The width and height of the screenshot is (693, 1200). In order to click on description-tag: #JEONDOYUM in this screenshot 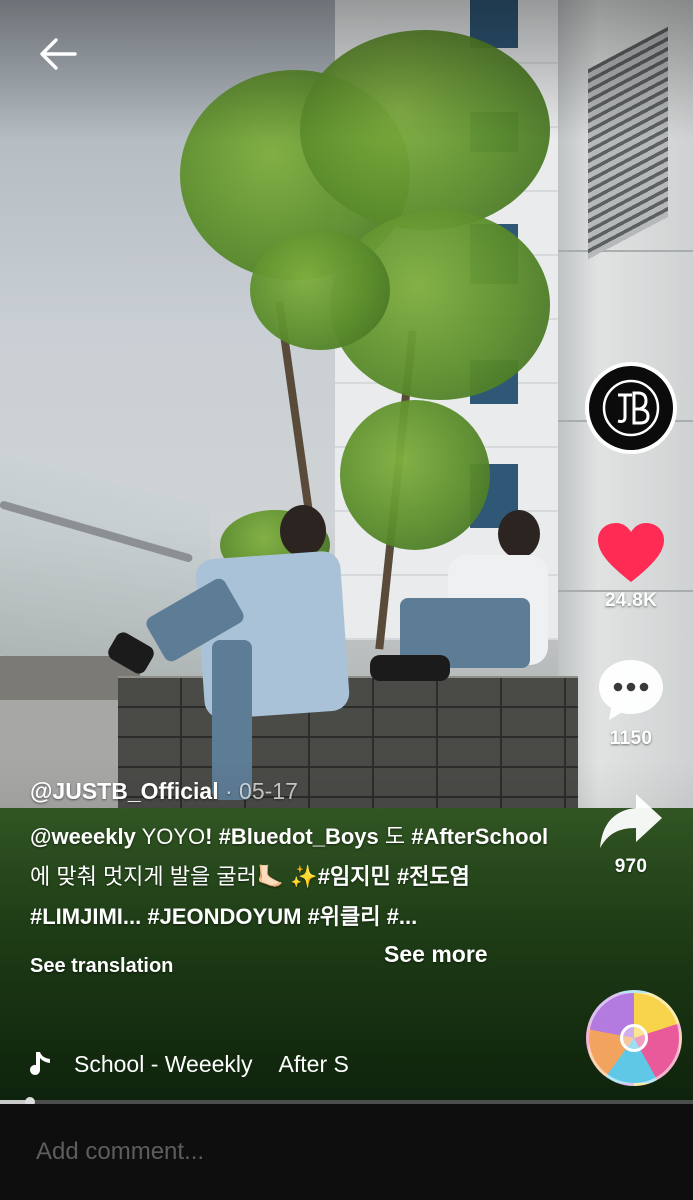, I will do `click(224, 916)`.